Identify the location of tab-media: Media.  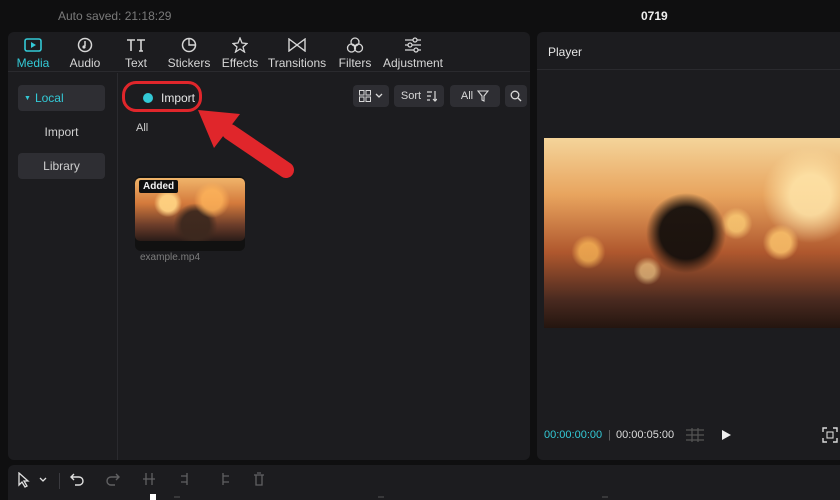
(33, 52).